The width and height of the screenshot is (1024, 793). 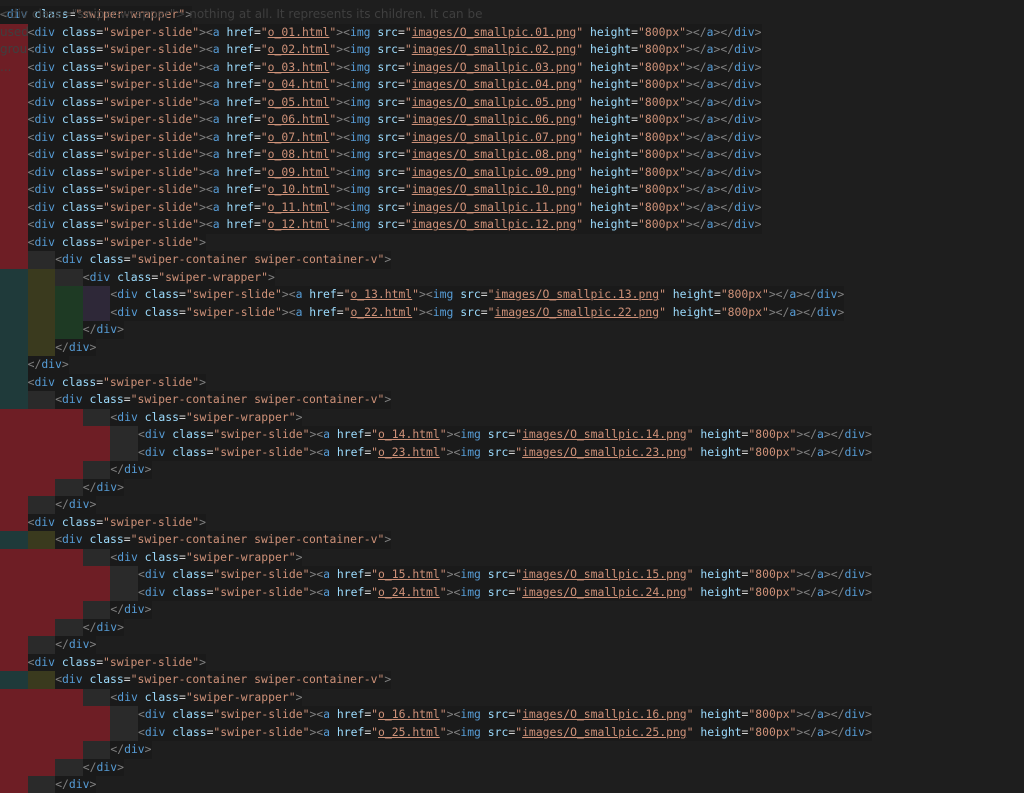 I want to click on token-link: images/O_smallpic.07.png, so click(x=494, y=137).